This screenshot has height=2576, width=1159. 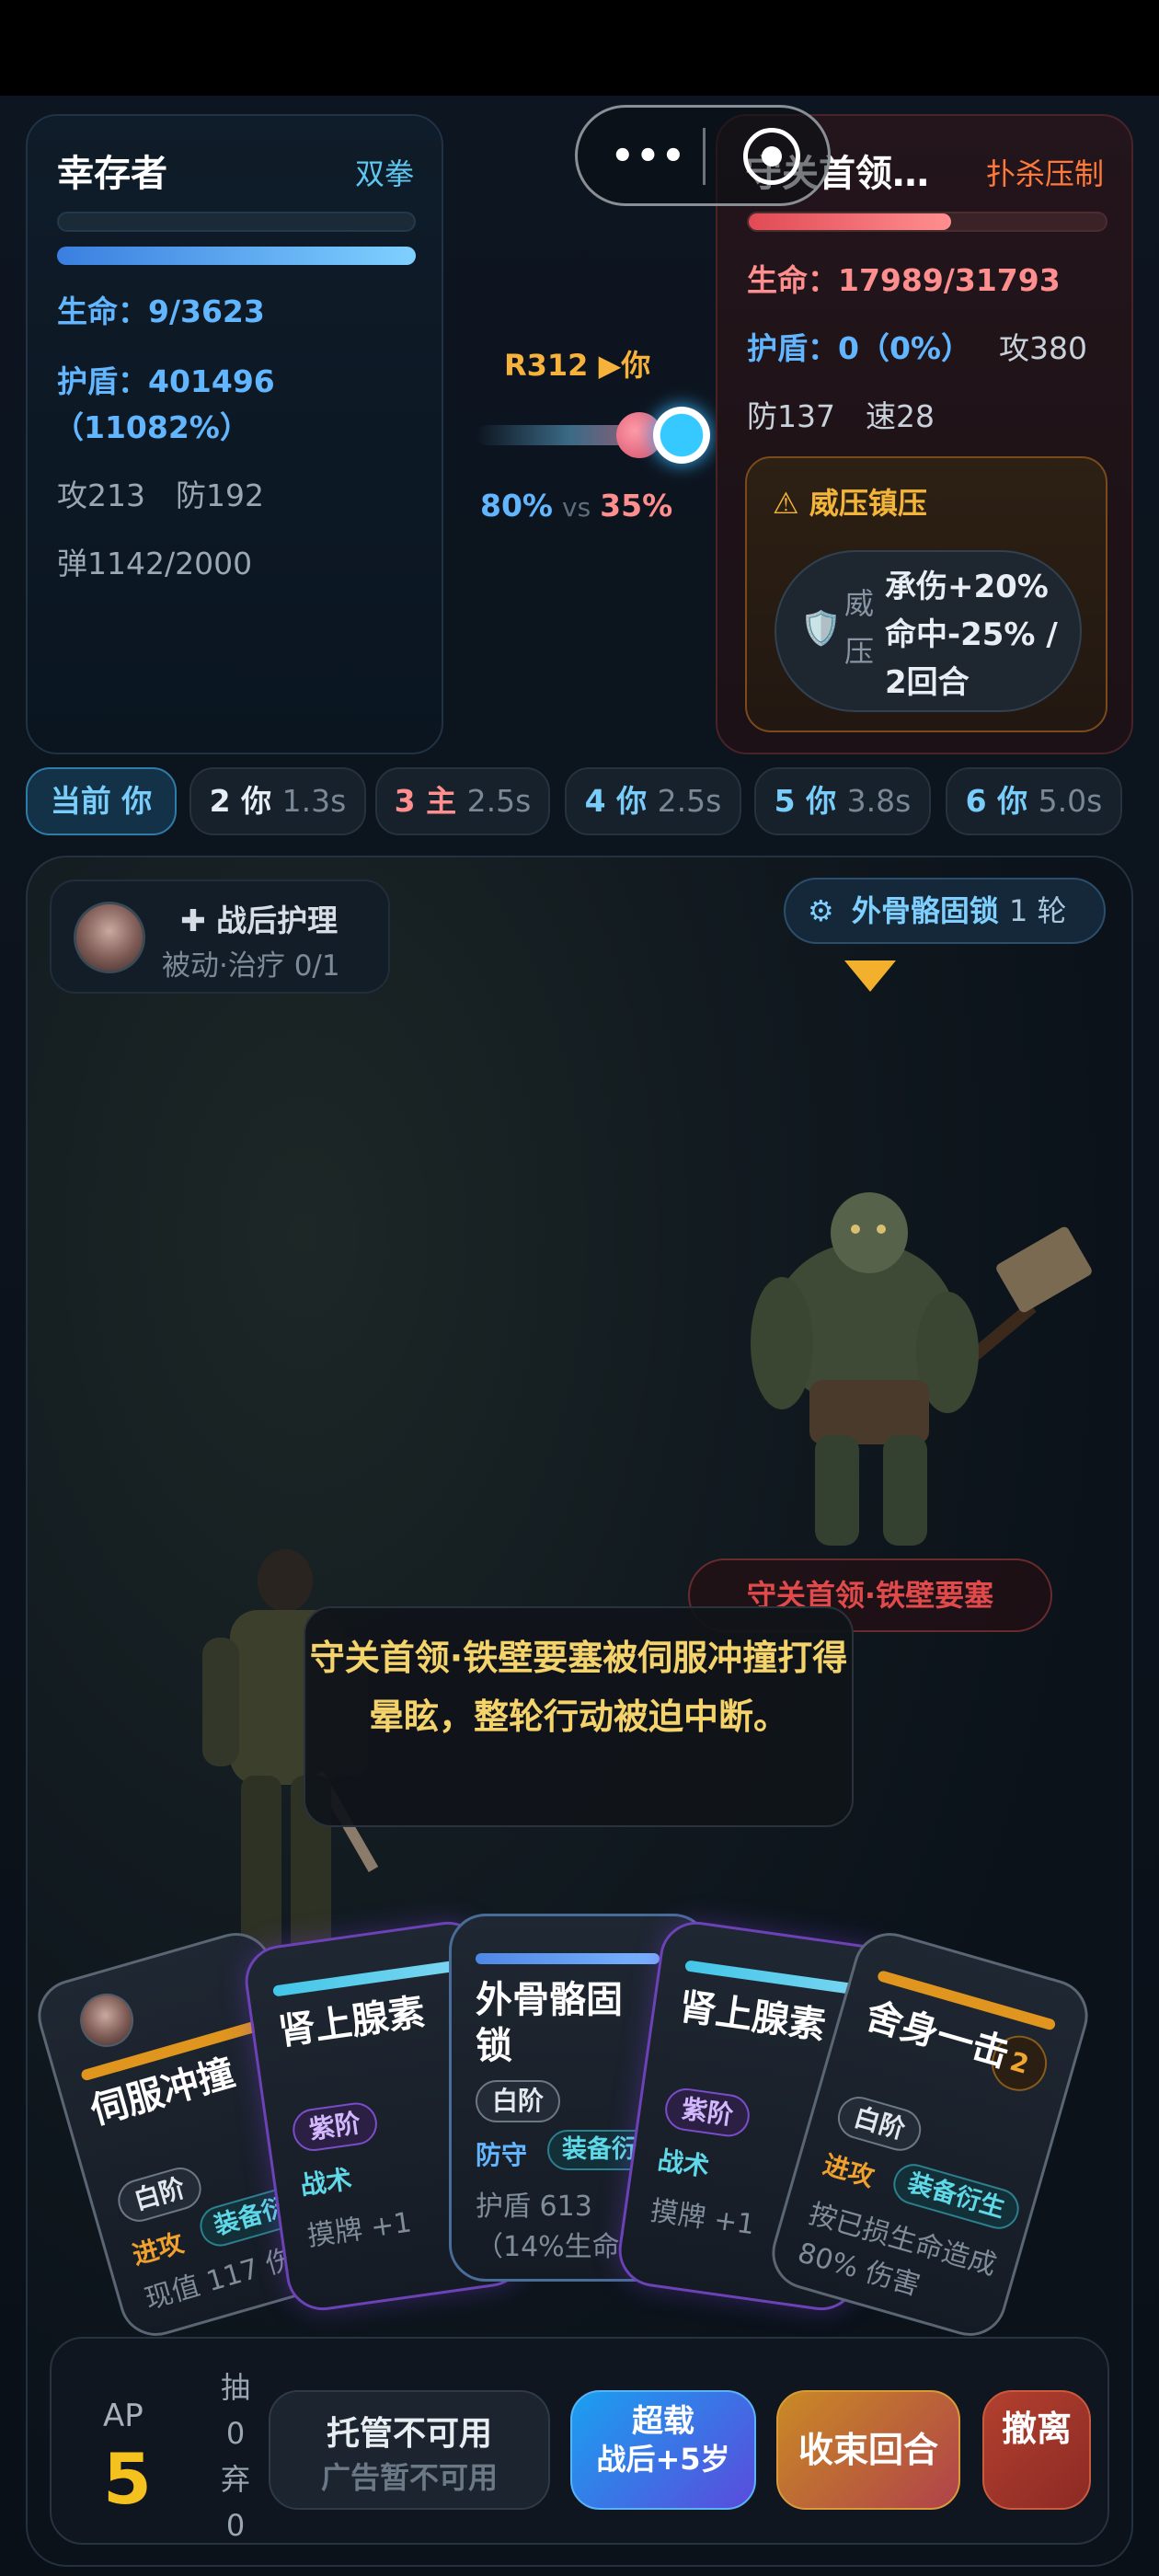 I want to click on player-style: 双拳, so click(x=384, y=172).